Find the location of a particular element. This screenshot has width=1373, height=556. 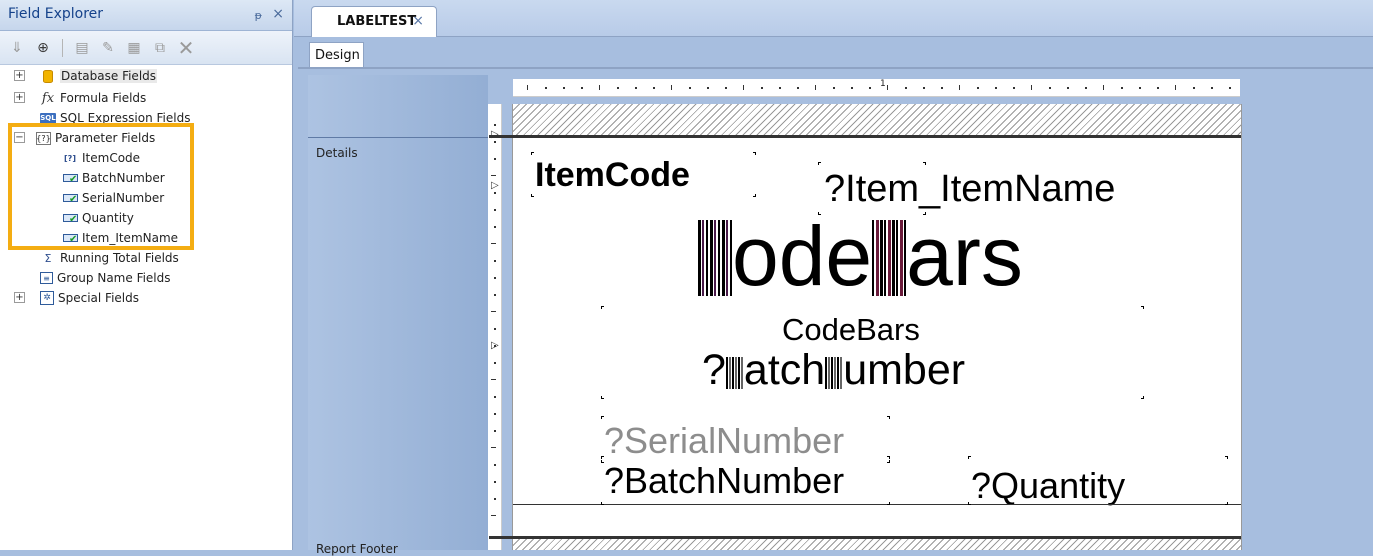

copy-icon: ⧉ is located at coordinates (160, 48).